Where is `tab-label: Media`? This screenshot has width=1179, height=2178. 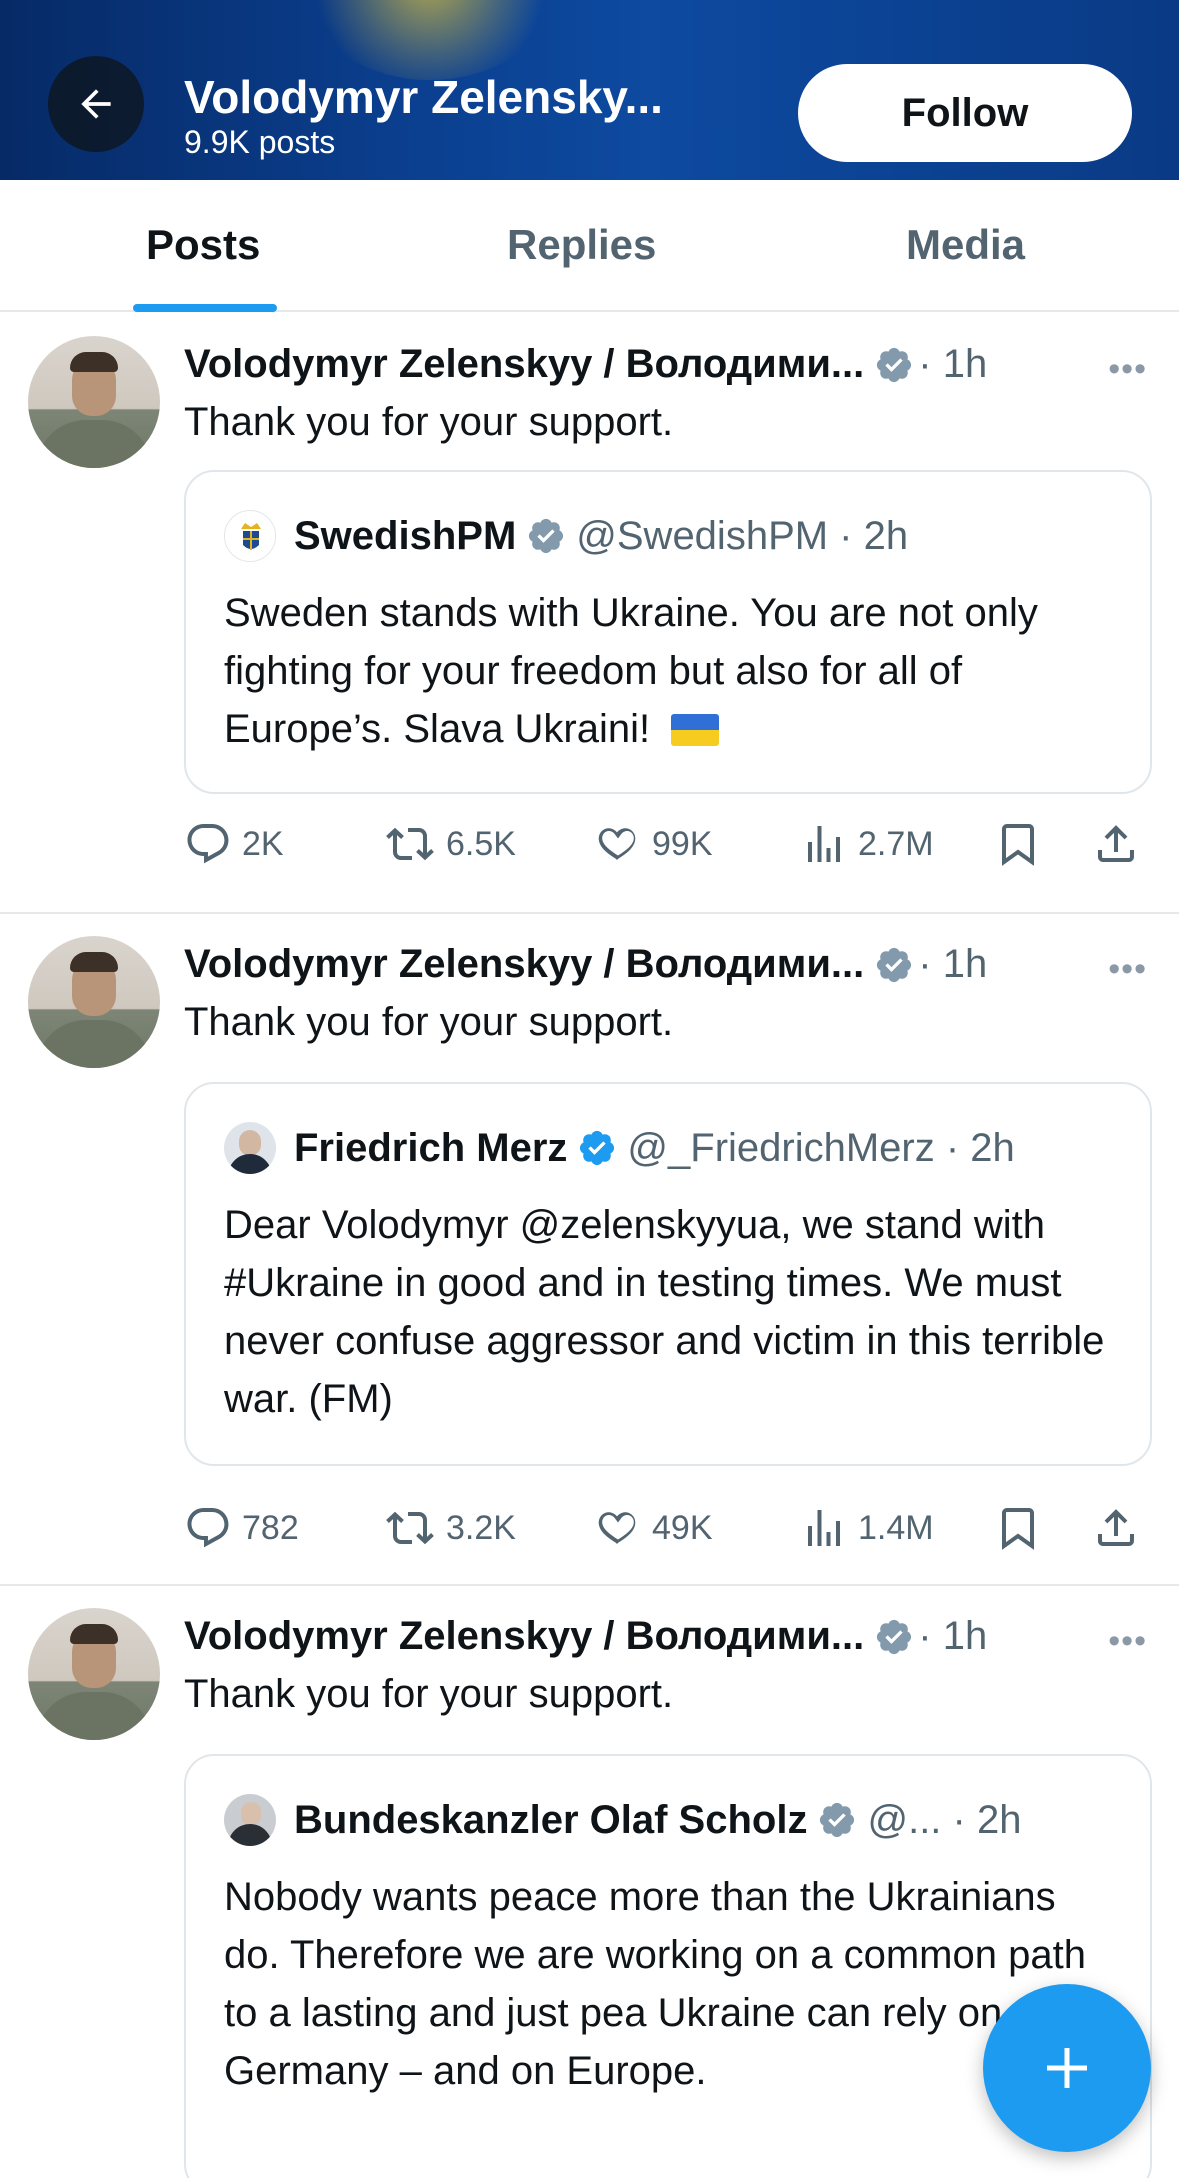
tab-label: Media is located at coordinates (966, 244).